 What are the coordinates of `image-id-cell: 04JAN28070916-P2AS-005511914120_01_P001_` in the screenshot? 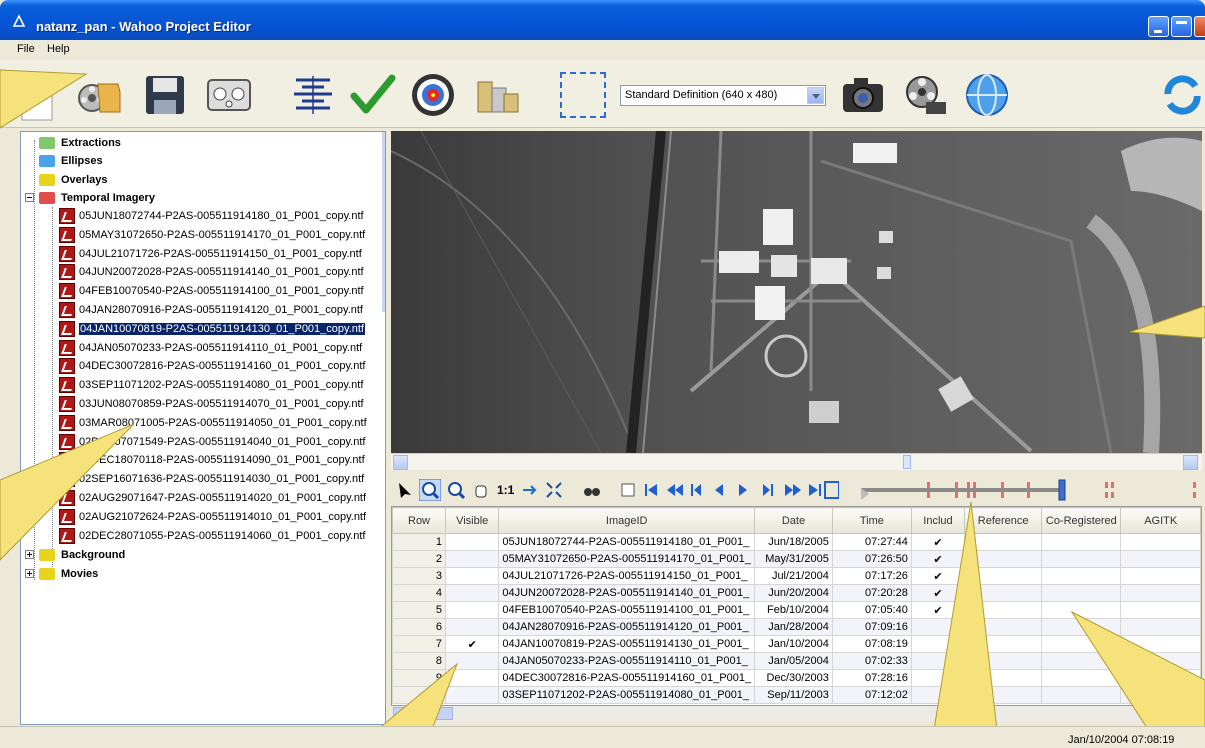 It's located at (627, 627).